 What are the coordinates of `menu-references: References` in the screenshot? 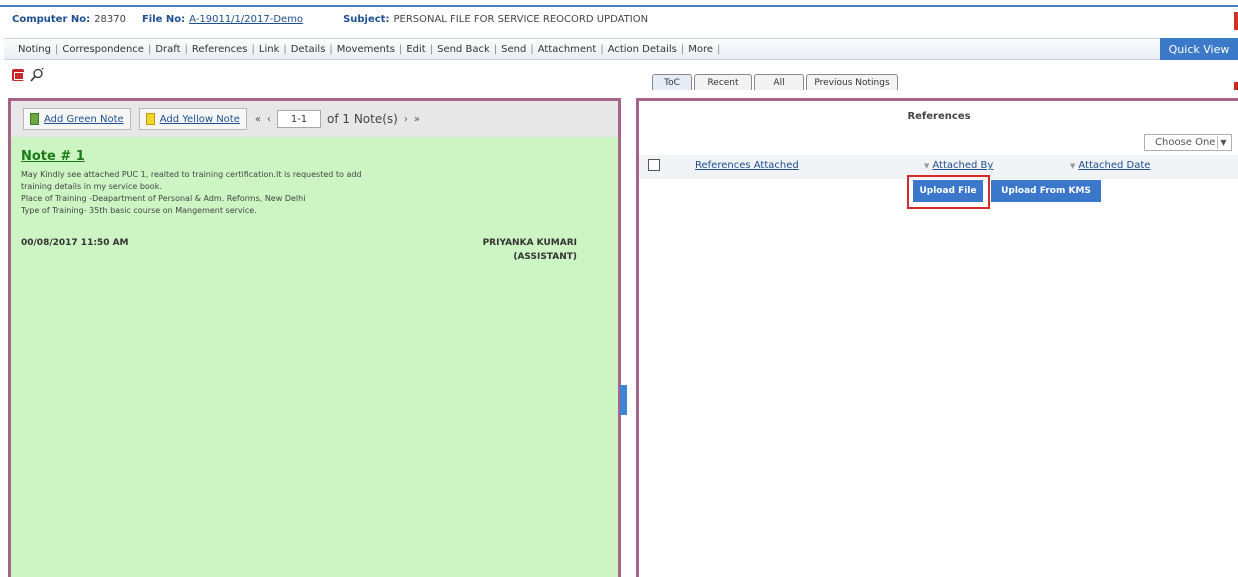 It's located at (220, 49).